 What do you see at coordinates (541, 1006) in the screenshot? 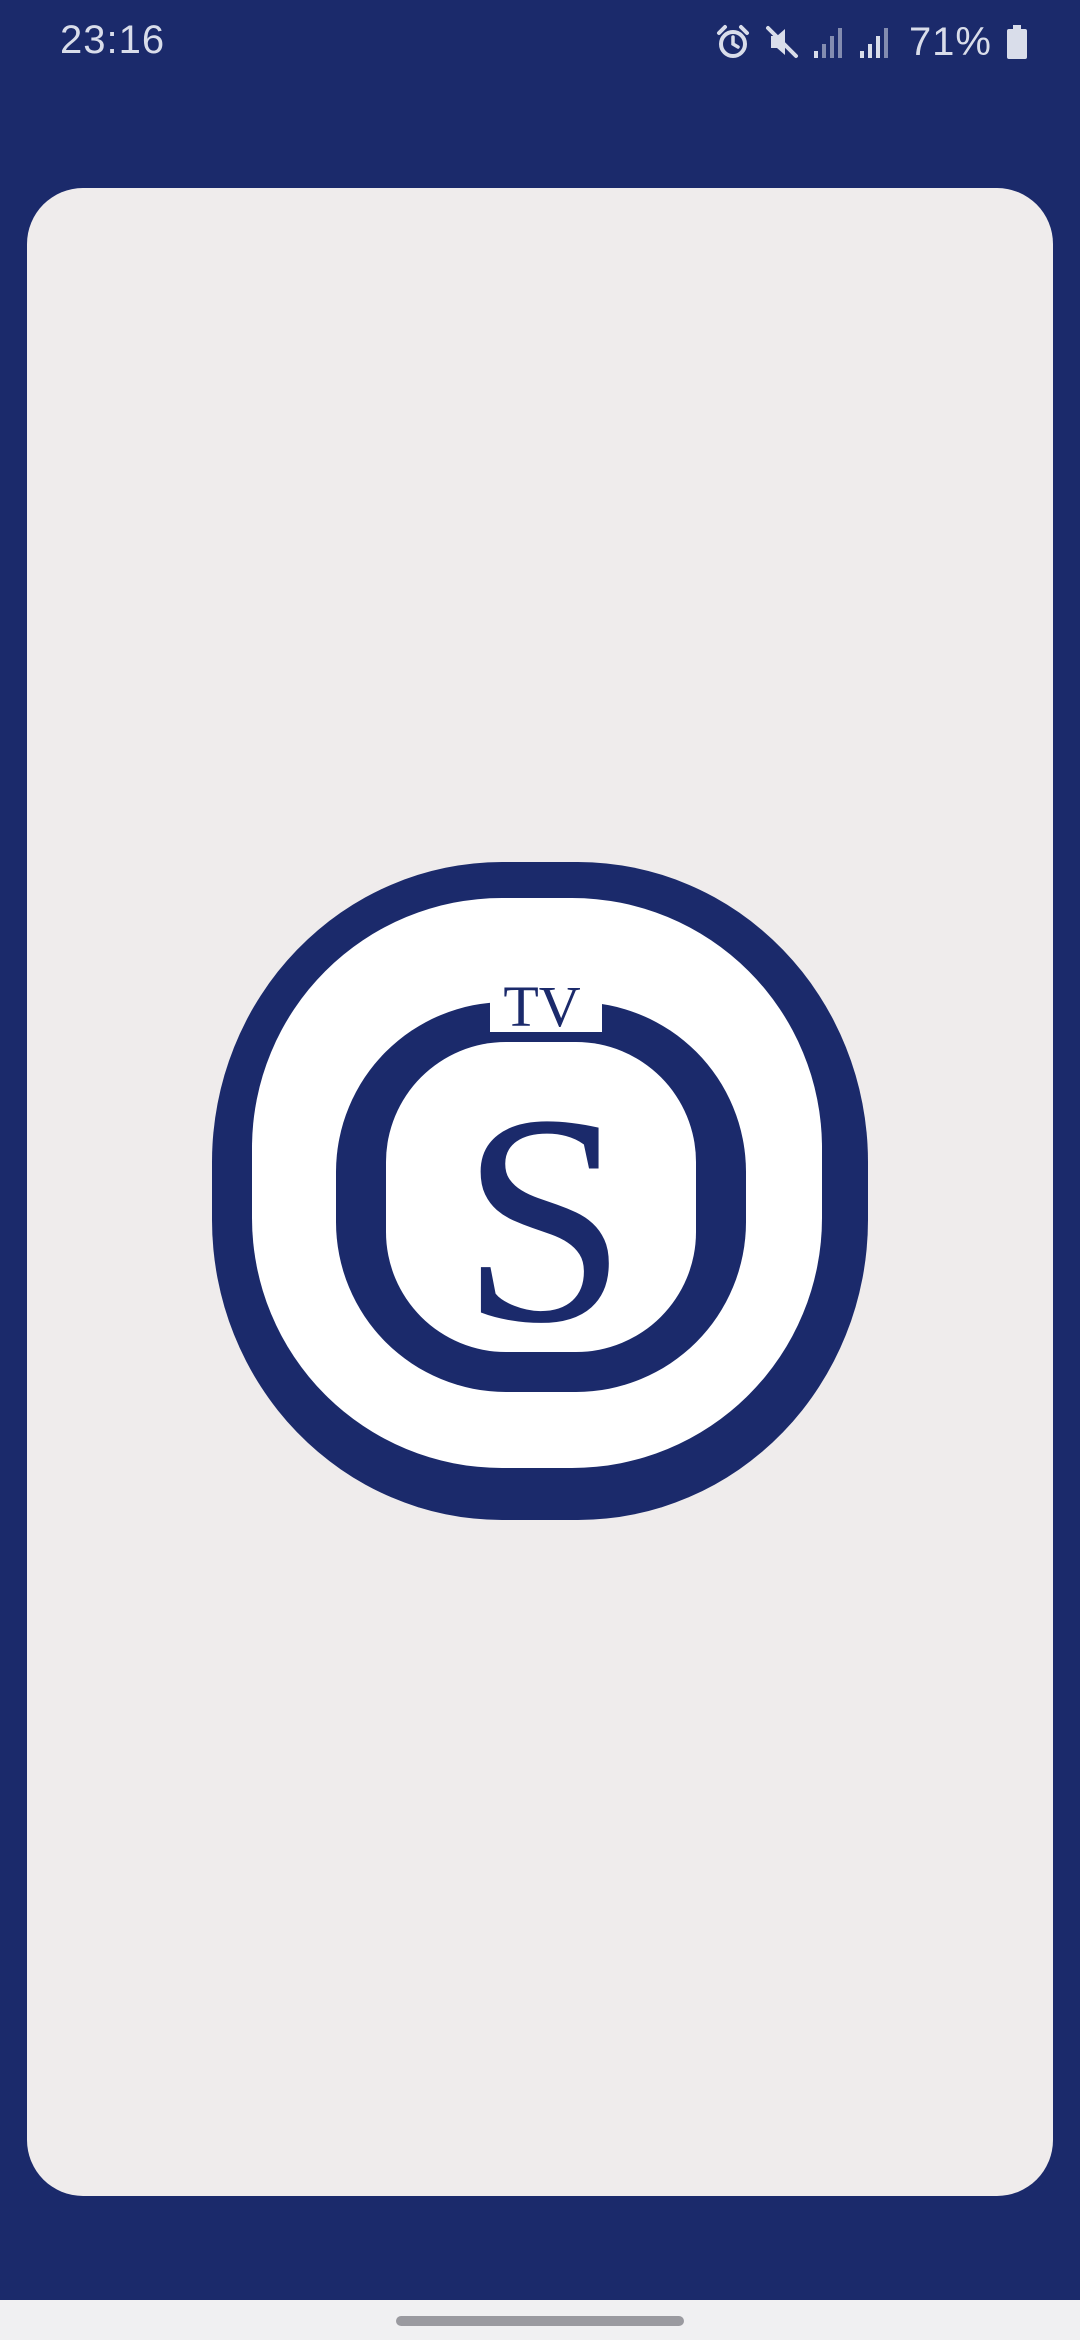
I see `logo-tv-text: TV` at bounding box center [541, 1006].